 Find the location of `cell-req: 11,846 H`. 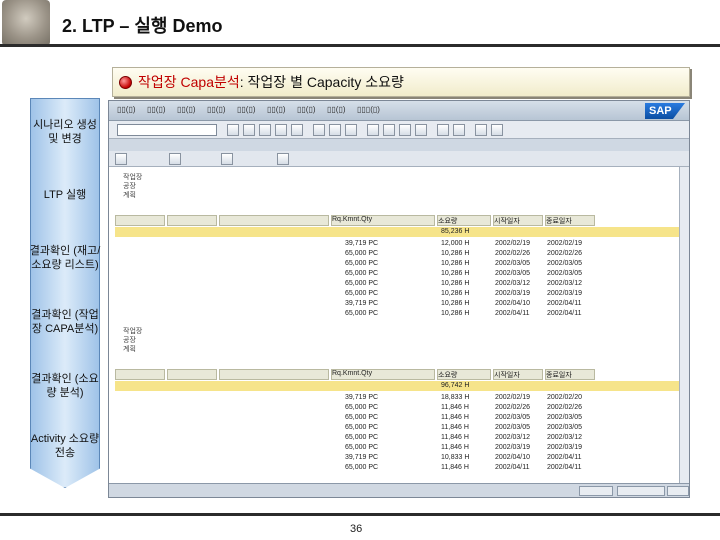

cell-req: 11,846 H is located at coordinates (455, 447).